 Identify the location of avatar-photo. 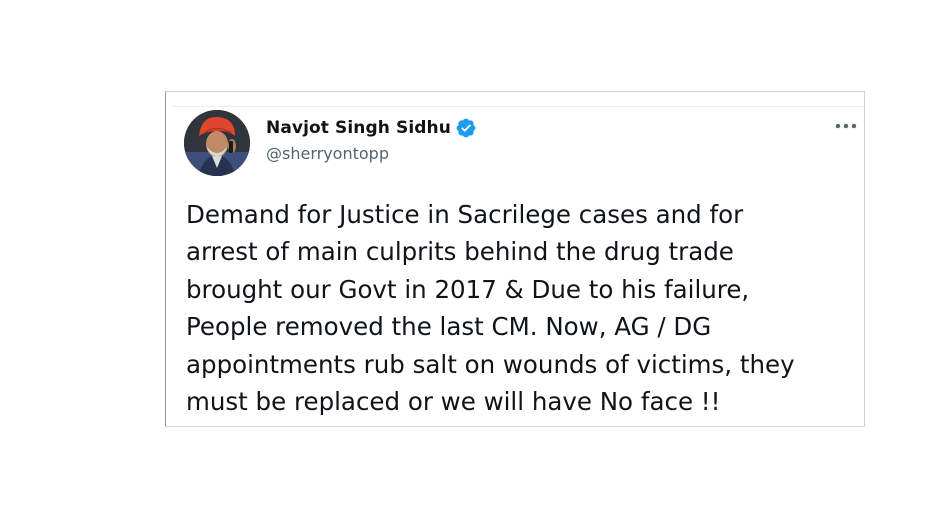
(217, 143).